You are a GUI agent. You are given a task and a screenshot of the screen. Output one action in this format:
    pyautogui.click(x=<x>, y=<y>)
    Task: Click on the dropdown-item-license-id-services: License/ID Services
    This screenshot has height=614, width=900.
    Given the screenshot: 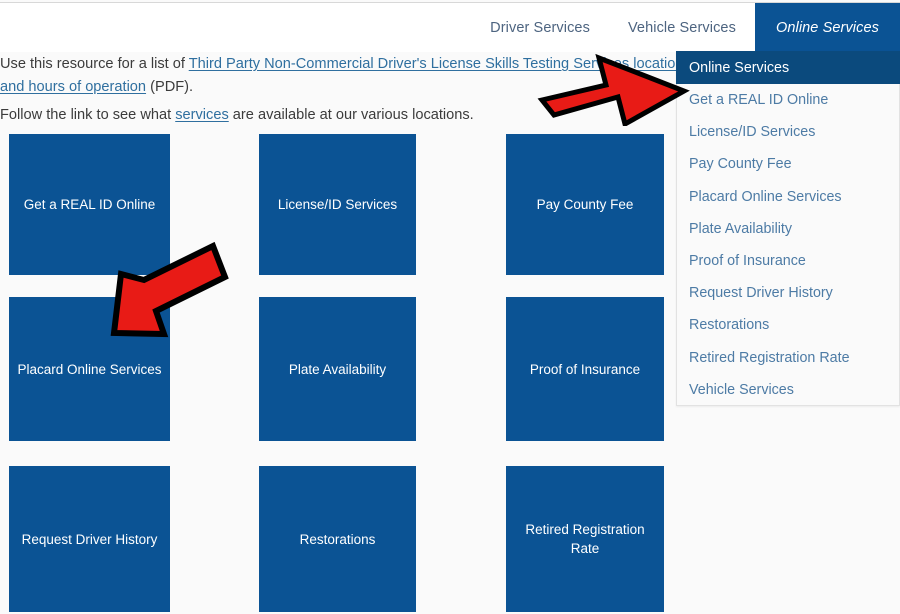 What is the action you would take?
    pyautogui.click(x=788, y=132)
    